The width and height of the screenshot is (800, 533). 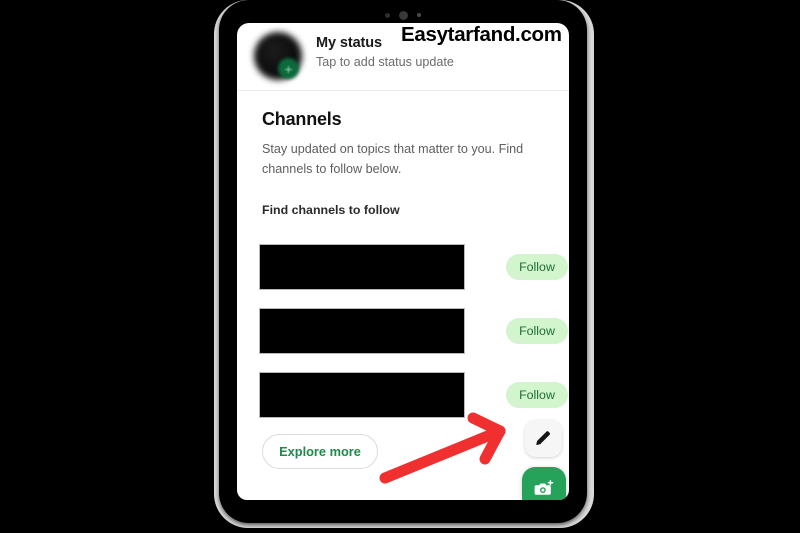 I want to click on channel-list: Follow Follow Follow, so click(x=403, y=337).